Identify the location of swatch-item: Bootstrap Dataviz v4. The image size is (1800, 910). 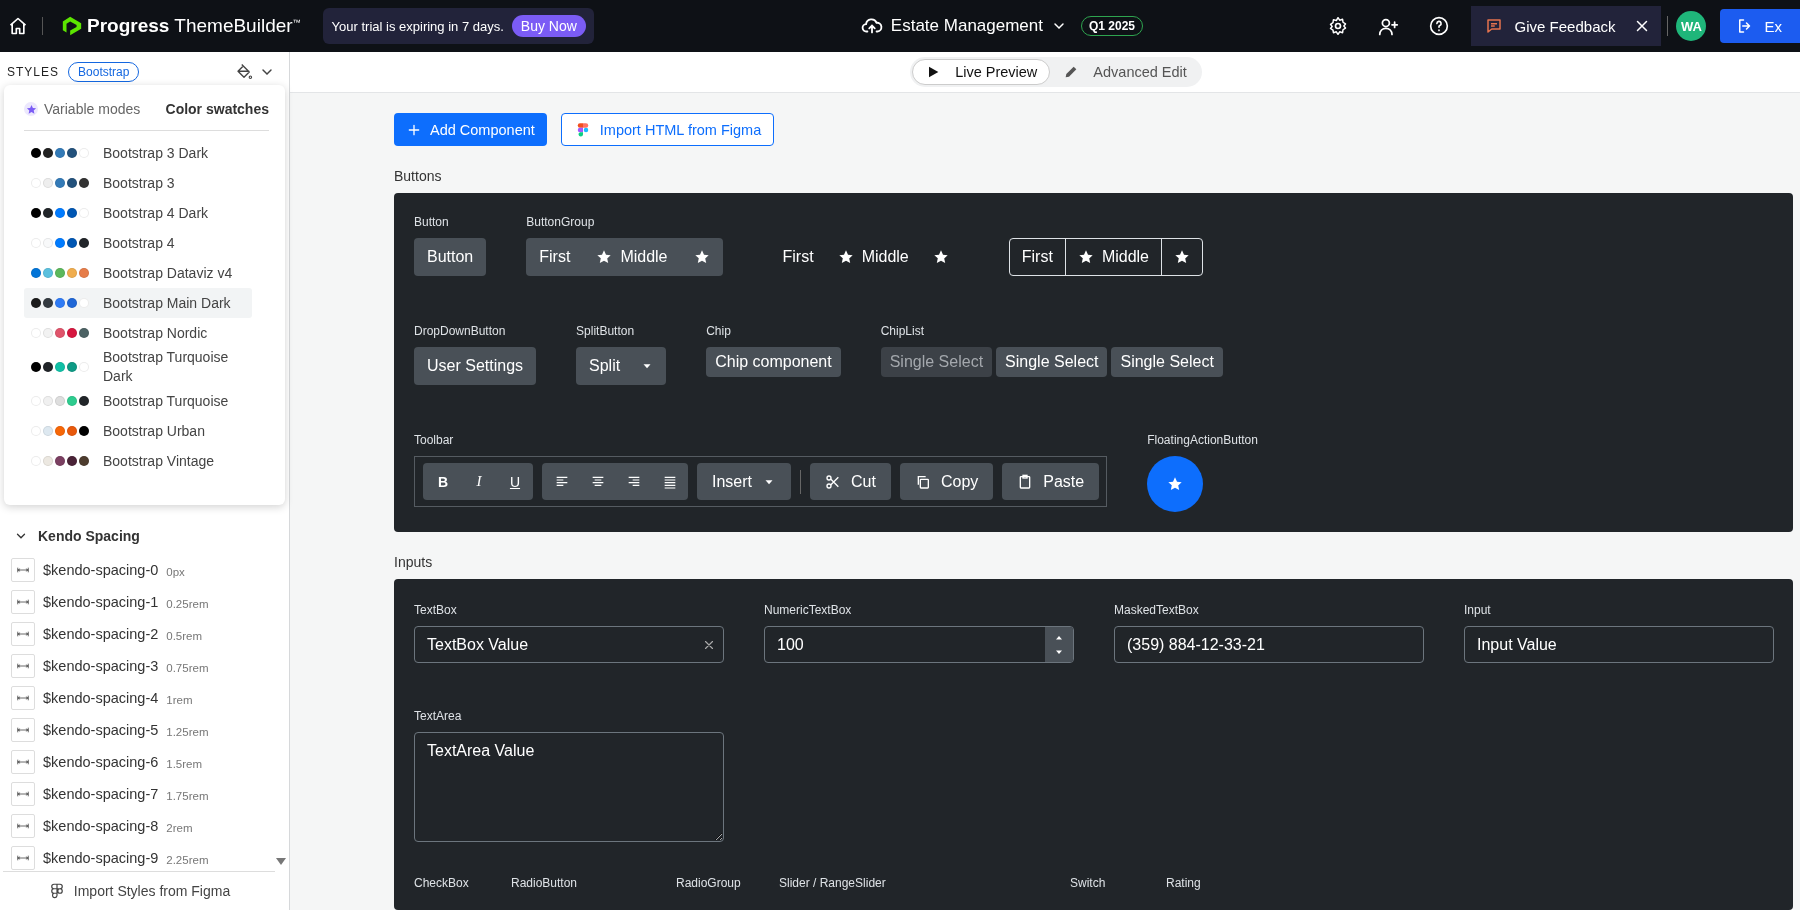
(138, 273).